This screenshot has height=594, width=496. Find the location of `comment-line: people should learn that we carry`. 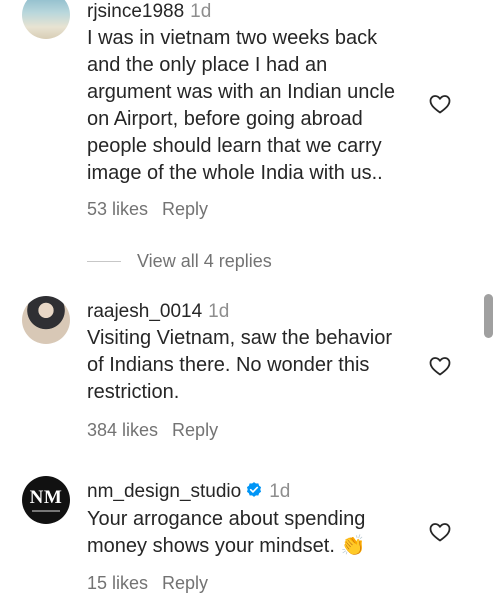

comment-line: people should learn that we carry is located at coordinates (234, 146).